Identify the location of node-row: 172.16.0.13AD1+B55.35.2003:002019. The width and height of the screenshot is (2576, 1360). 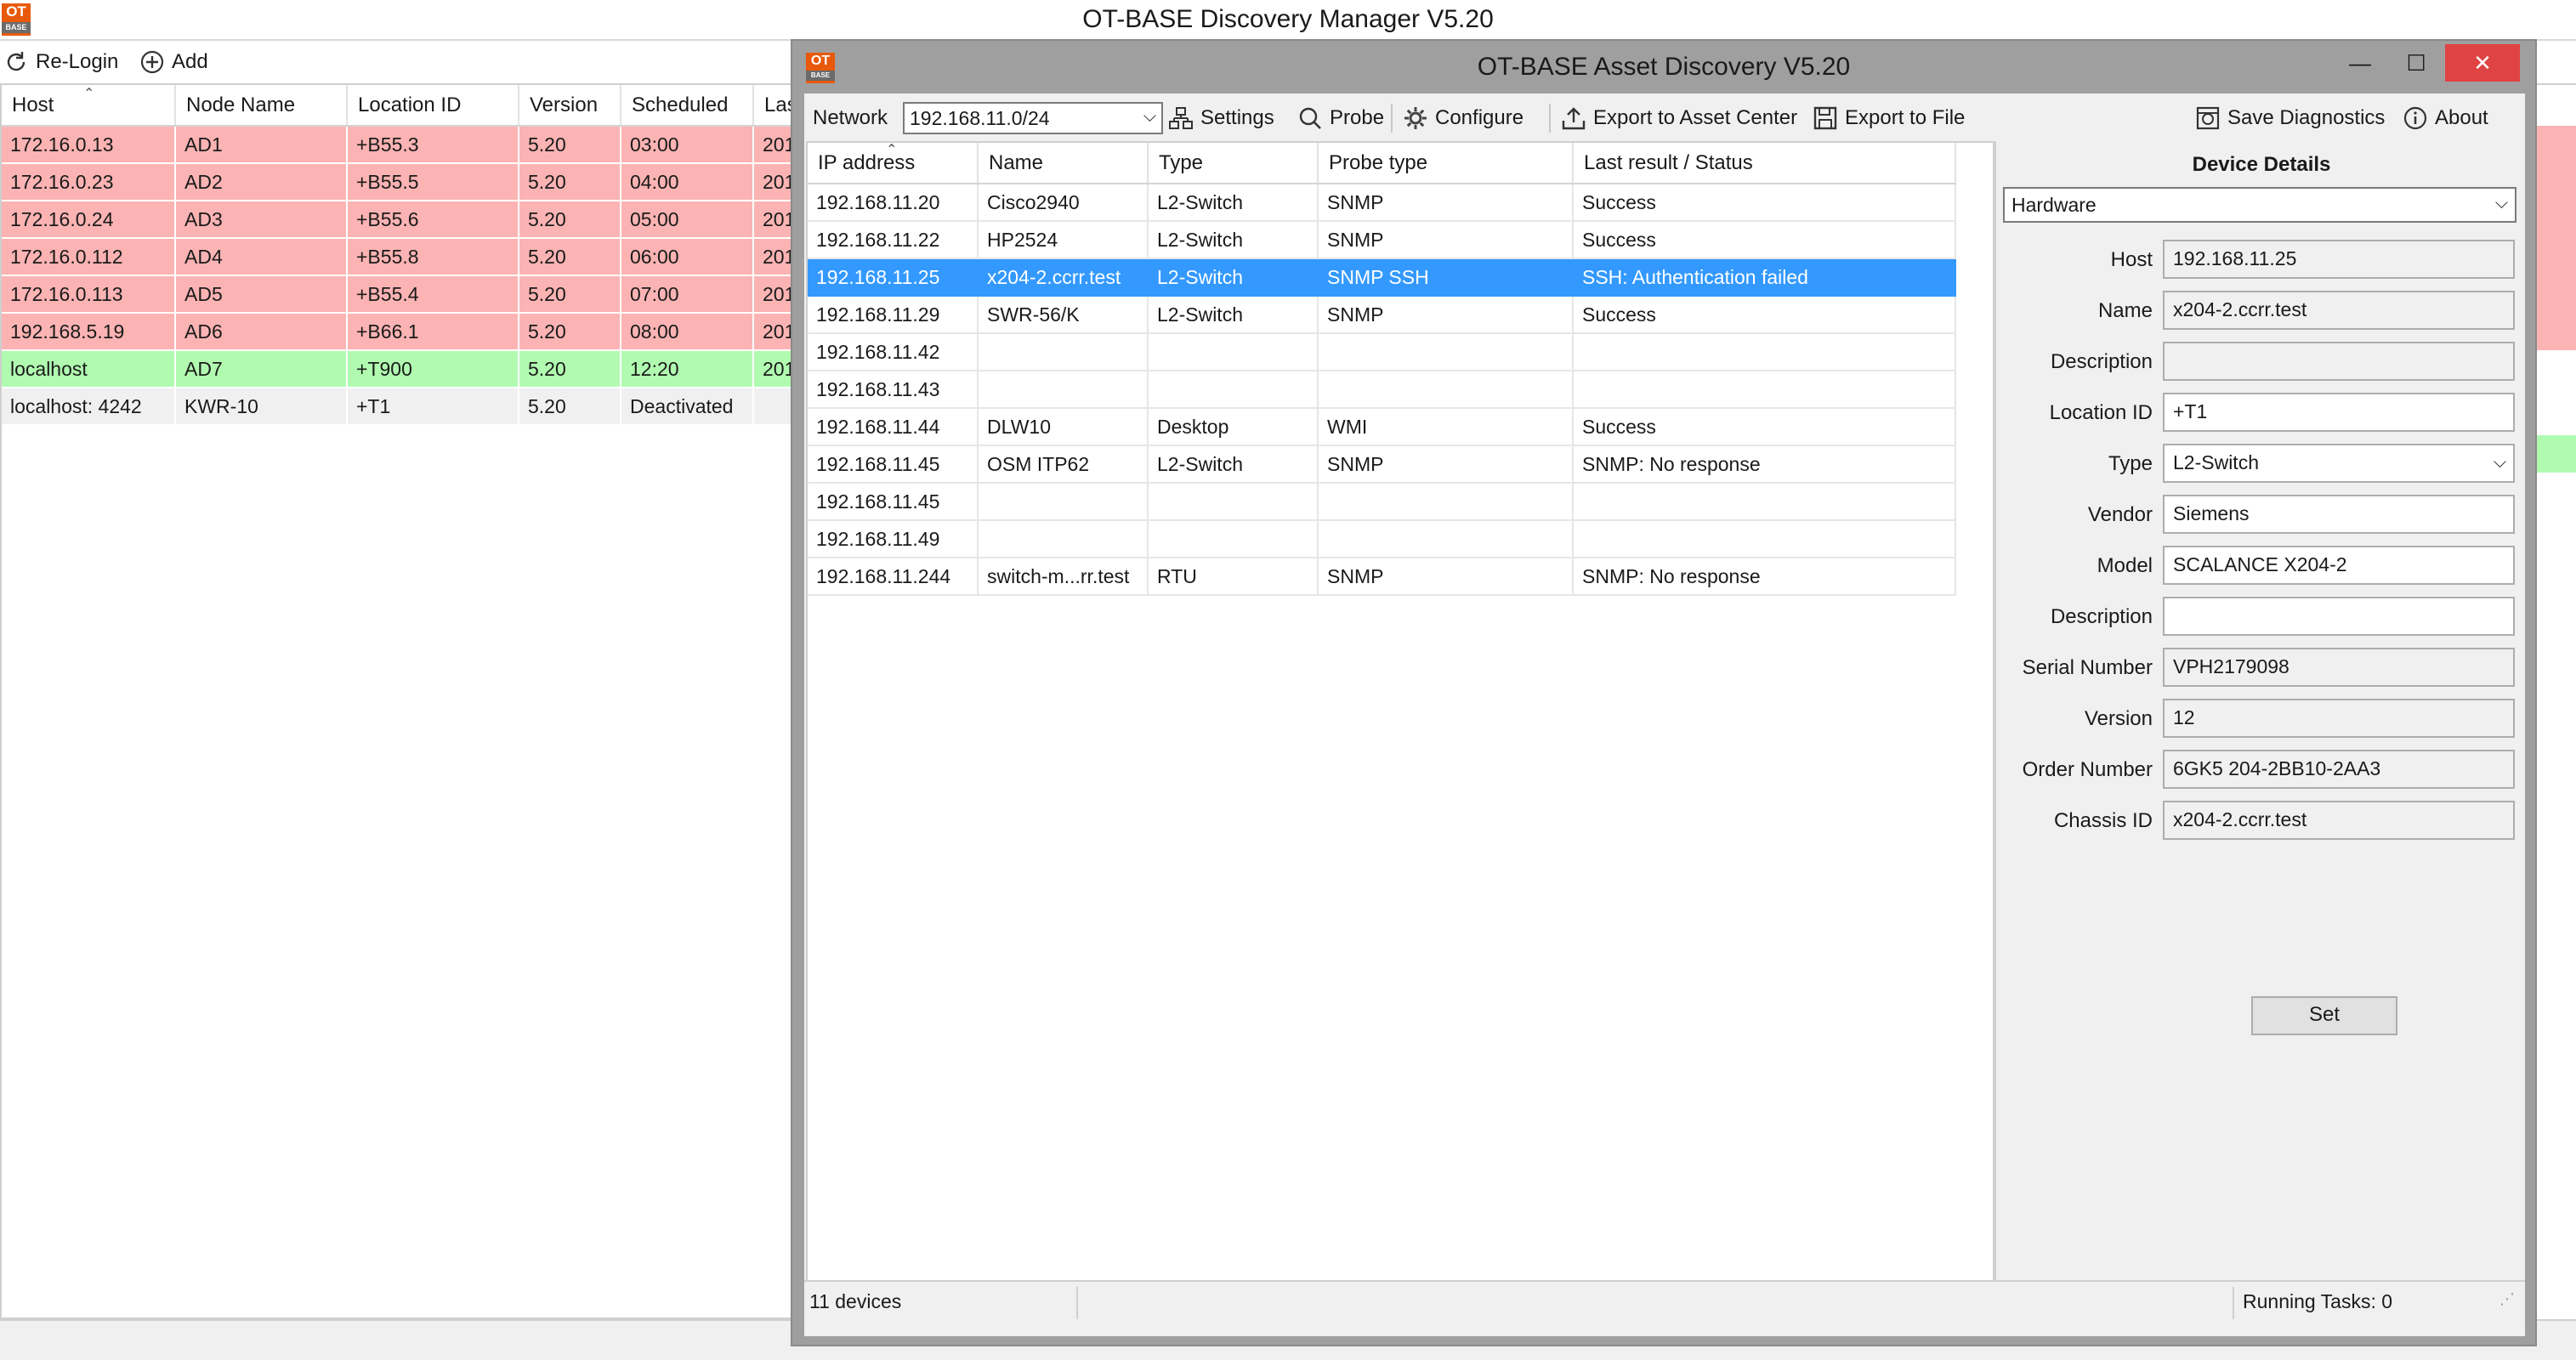
(400, 145).